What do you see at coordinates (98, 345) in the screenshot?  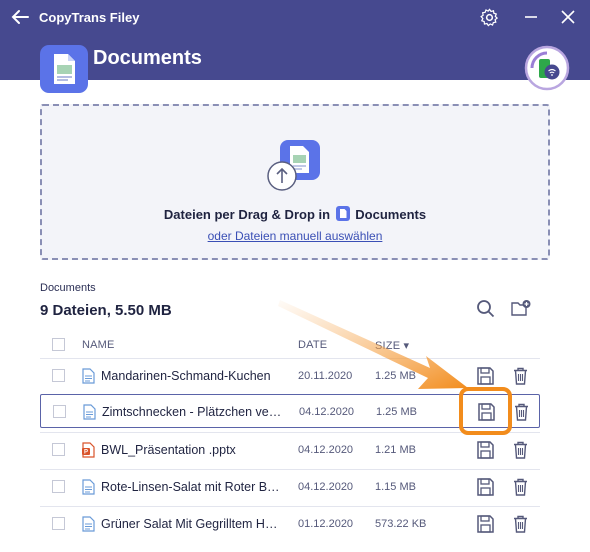 I see `column-name-header: NAME` at bounding box center [98, 345].